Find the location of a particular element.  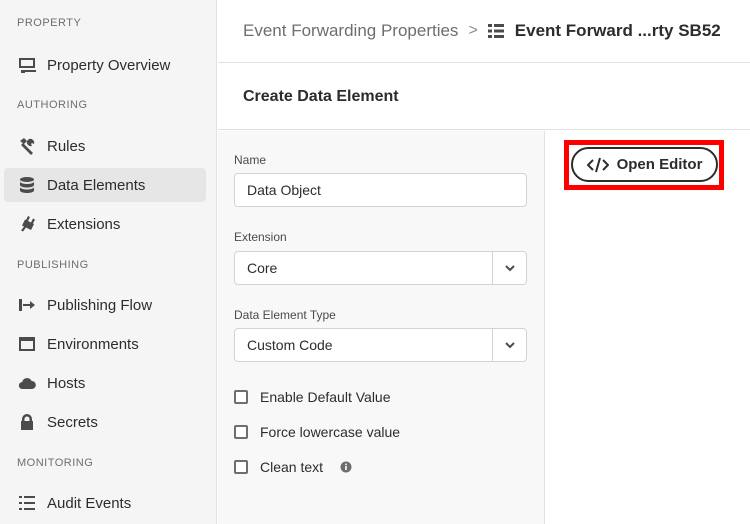

window-icon is located at coordinates (27, 344).